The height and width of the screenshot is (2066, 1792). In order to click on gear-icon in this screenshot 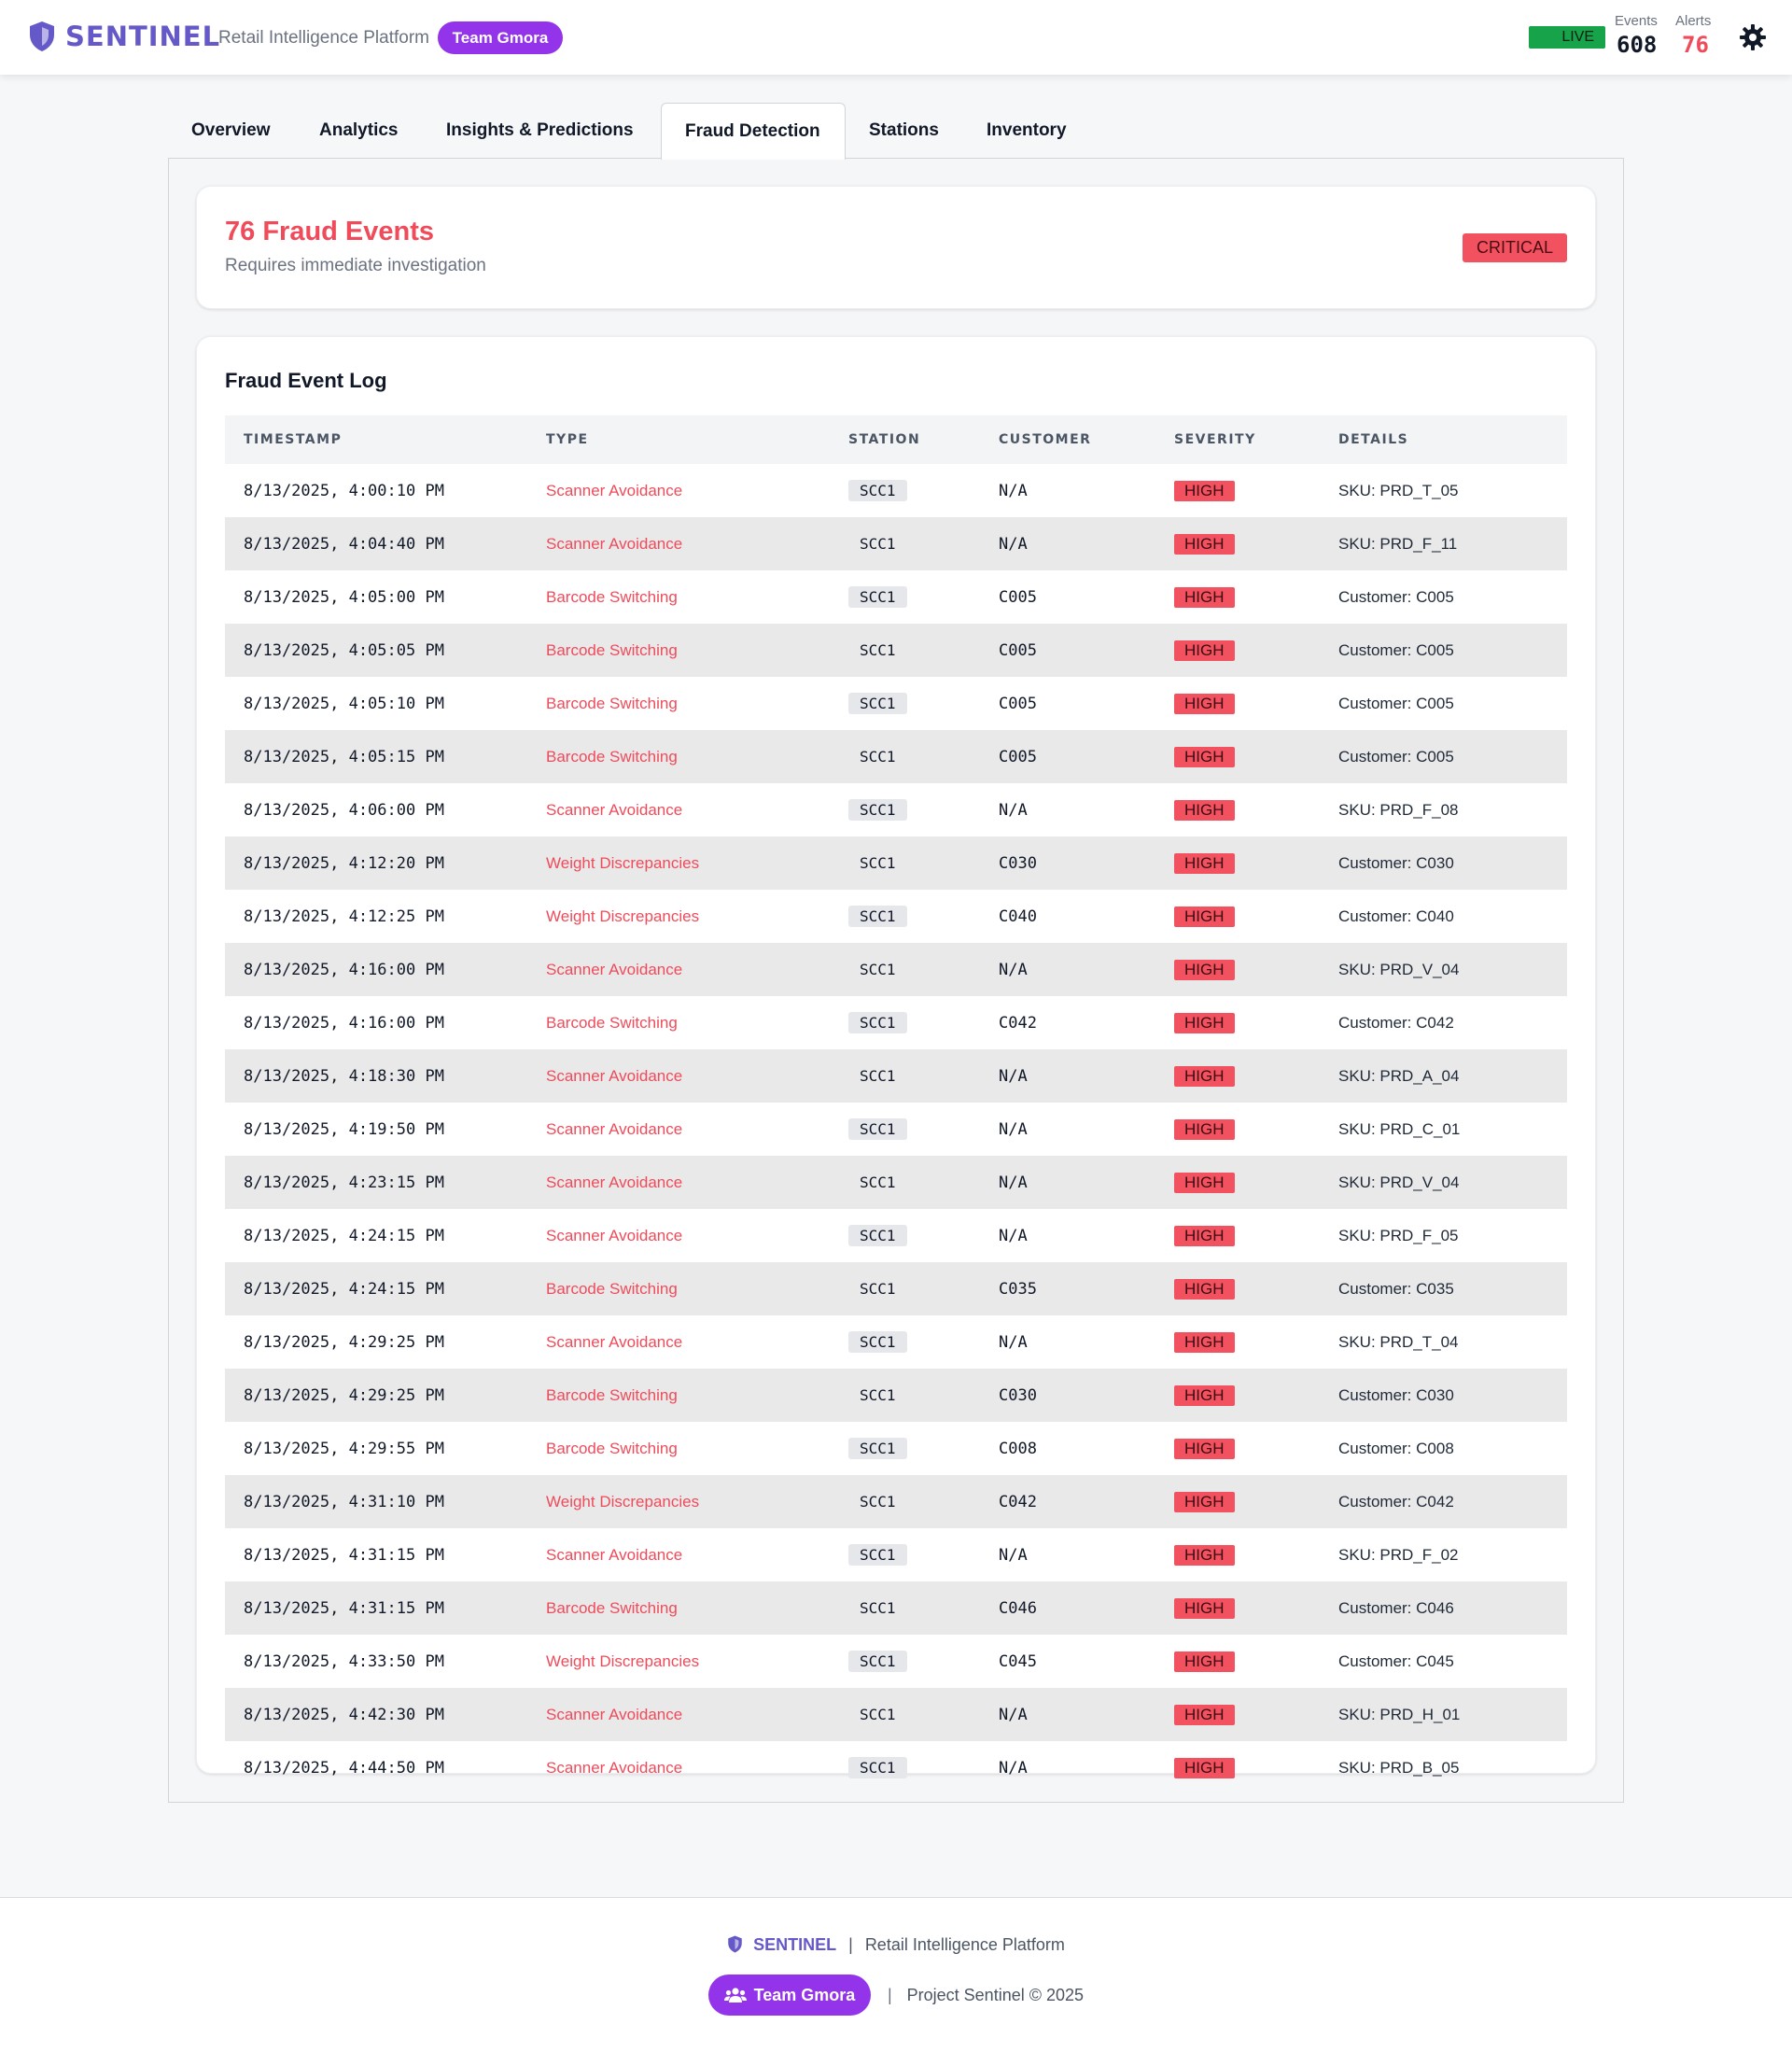, I will do `click(1753, 37)`.